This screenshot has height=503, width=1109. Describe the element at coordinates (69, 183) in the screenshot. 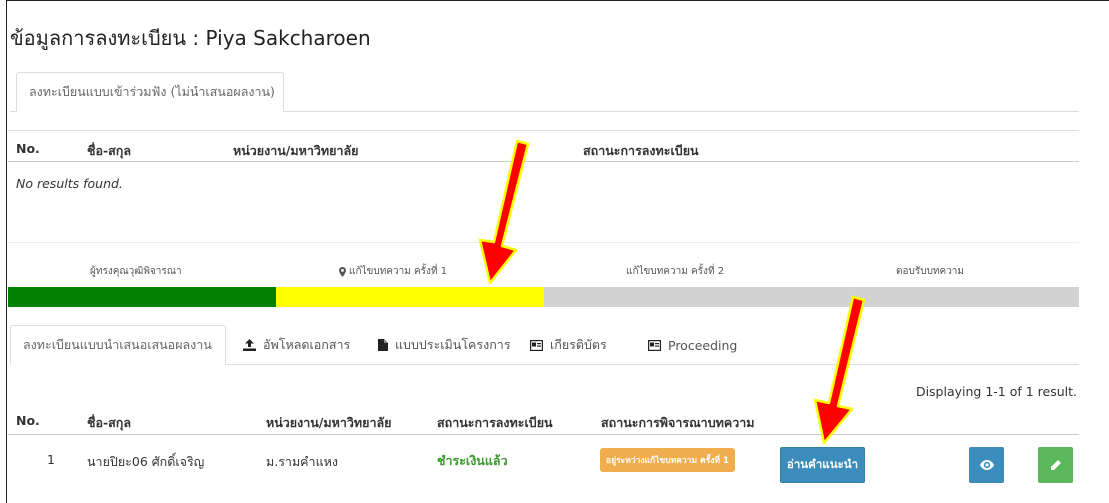

I see `empty-results-text: No results found.` at that location.